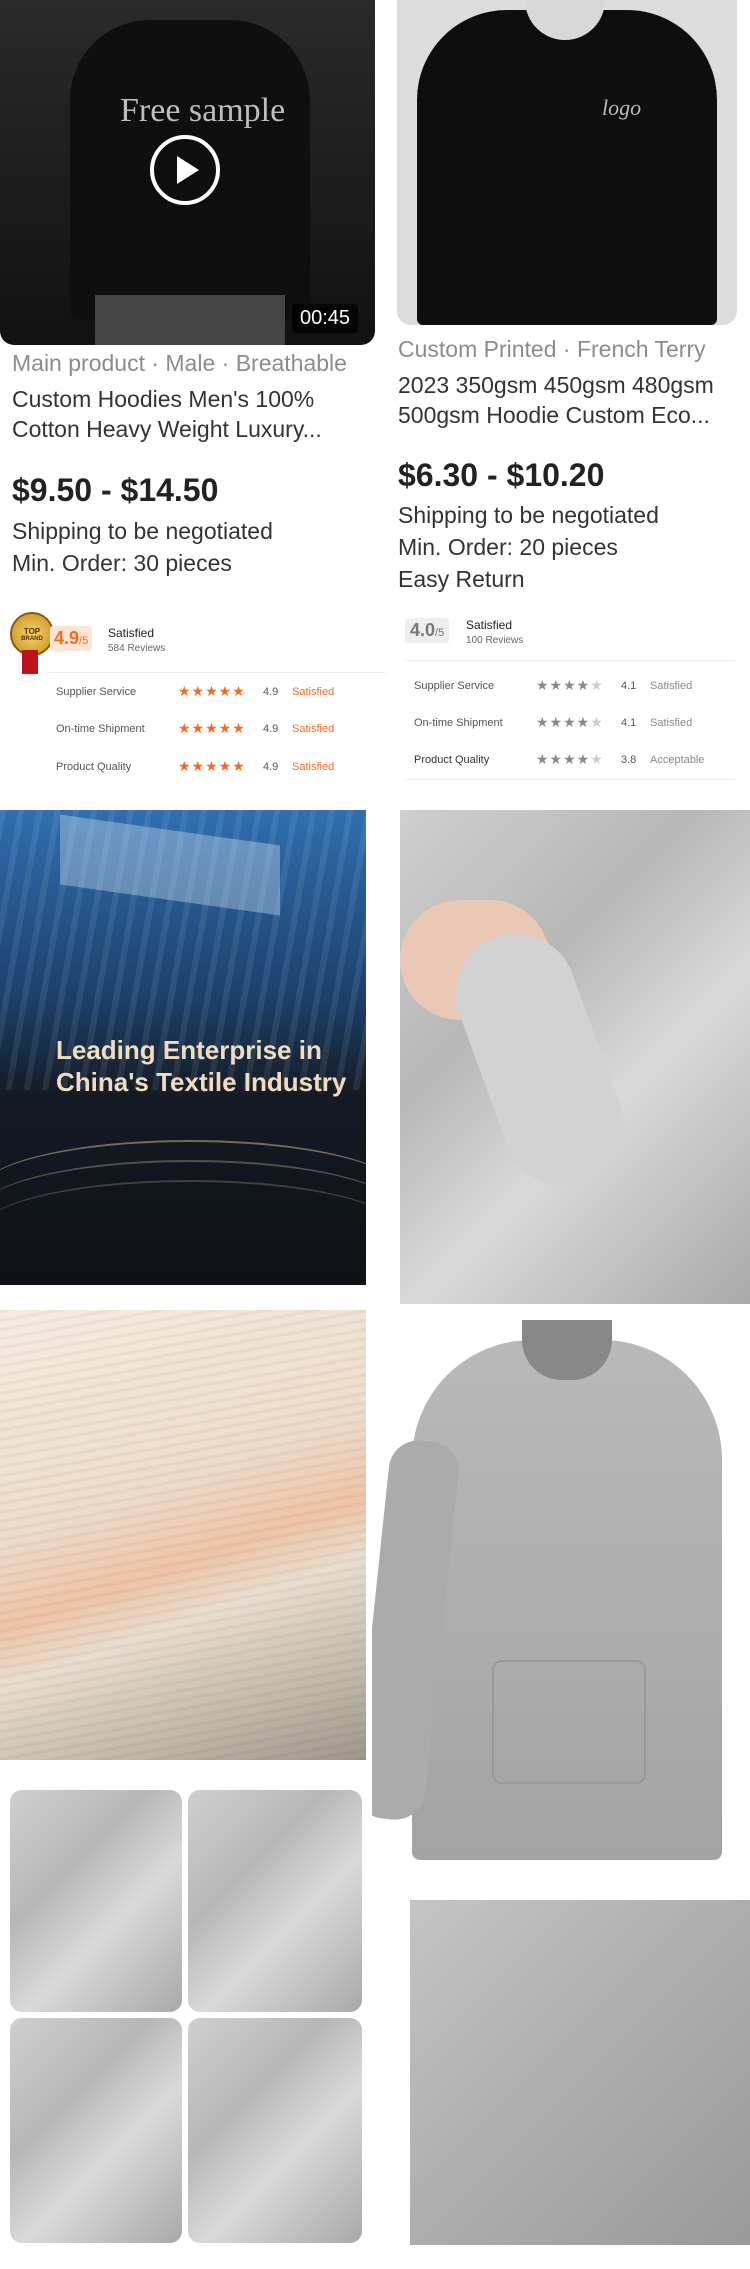  What do you see at coordinates (528, 515) in the screenshot?
I see `right-product-shipping: Shipping to be negotiated` at bounding box center [528, 515].